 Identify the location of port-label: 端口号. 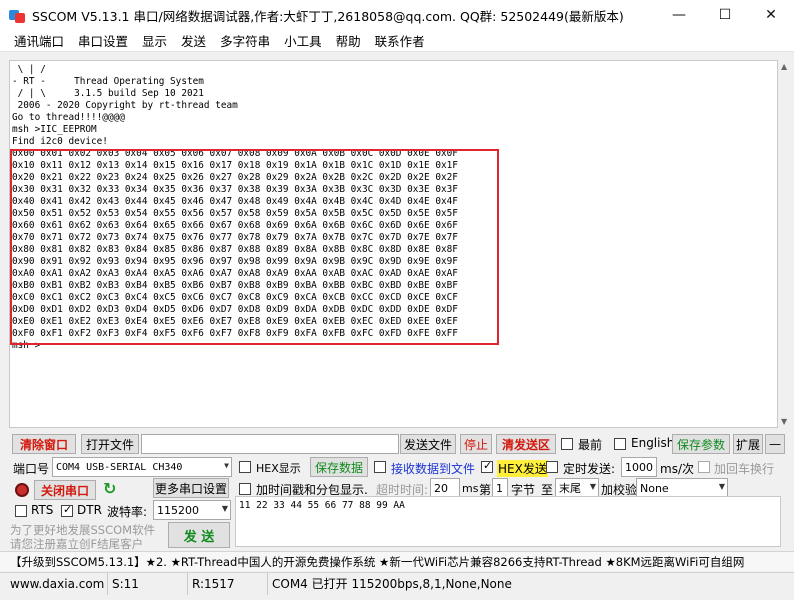
(31, 469).